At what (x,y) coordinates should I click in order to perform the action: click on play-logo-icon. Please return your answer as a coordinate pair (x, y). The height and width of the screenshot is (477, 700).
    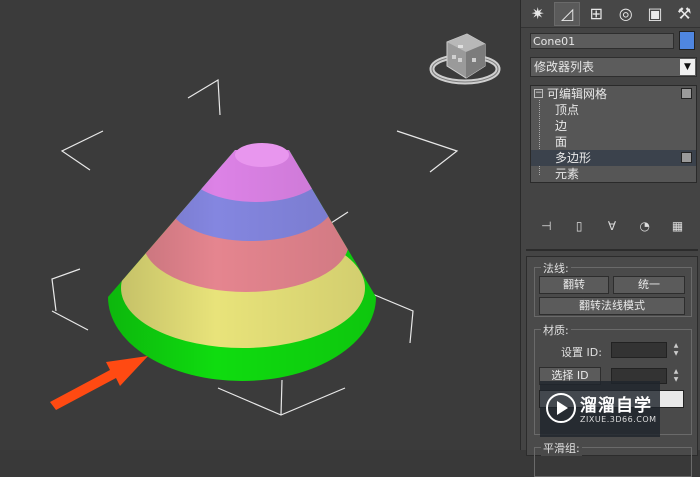
    Looking at the image, I should click on (561, 408).